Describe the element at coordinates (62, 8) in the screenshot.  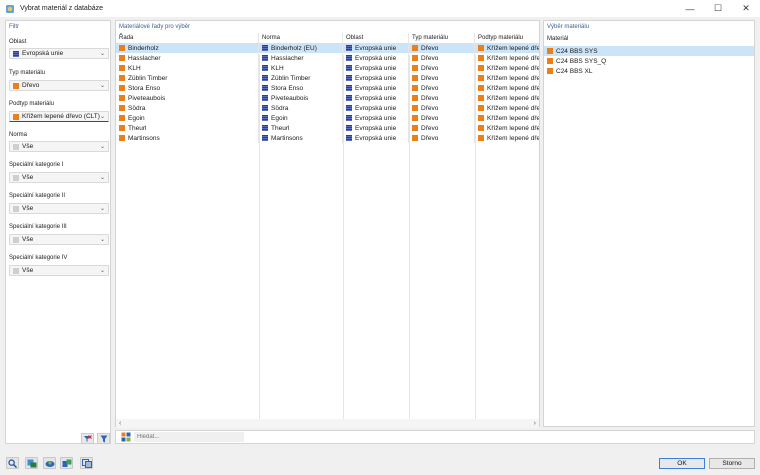
I see `window-title: Vybrat materiál z databáze` at that location.